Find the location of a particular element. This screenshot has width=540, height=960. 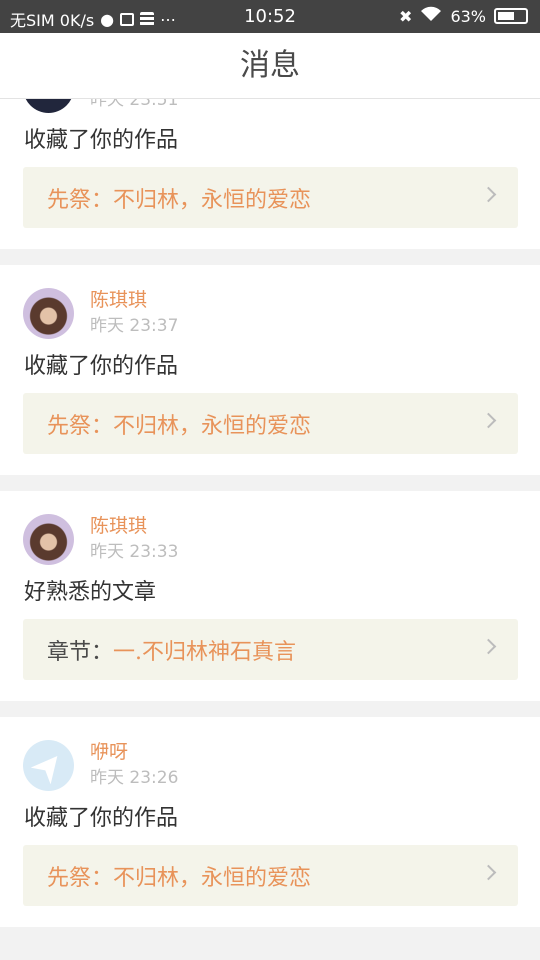

work-link: 章节：一.不归林神石真言 is located at coordinates (270, 649).